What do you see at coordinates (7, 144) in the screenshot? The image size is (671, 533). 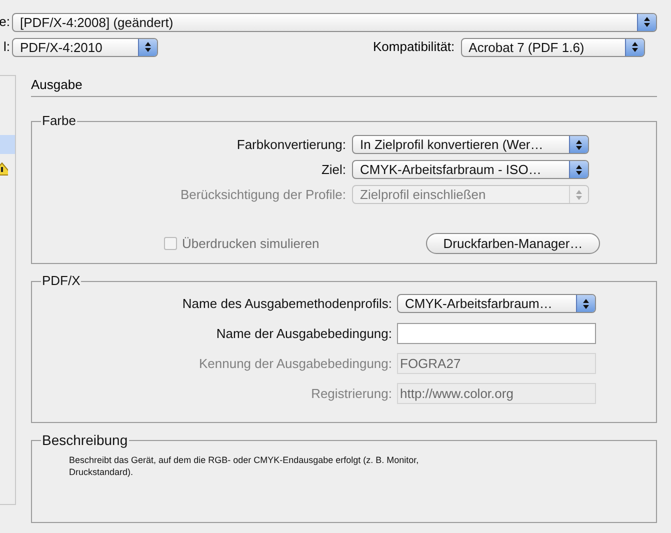 I see `sidebar-item` at bounding box center [7, 144].